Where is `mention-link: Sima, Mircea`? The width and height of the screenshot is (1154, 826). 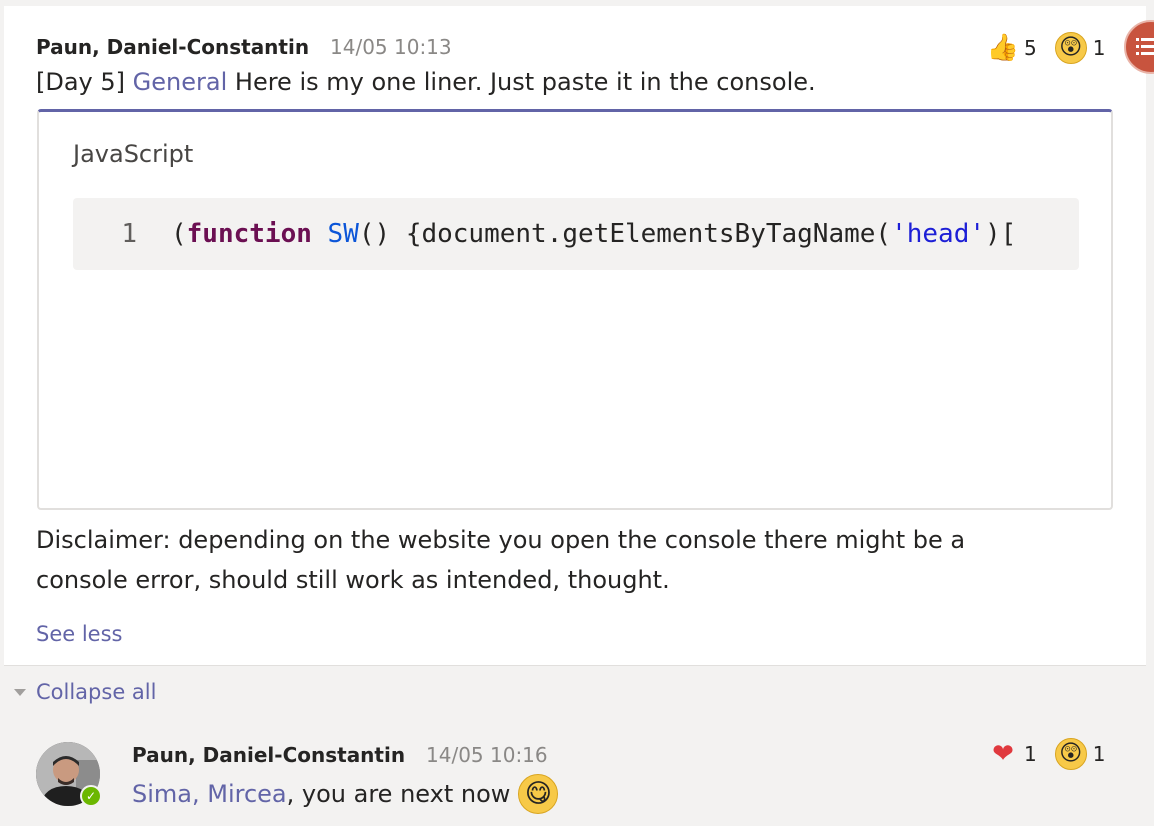 mention-link: Sima, Mircea is located at coordinates (209, 794).